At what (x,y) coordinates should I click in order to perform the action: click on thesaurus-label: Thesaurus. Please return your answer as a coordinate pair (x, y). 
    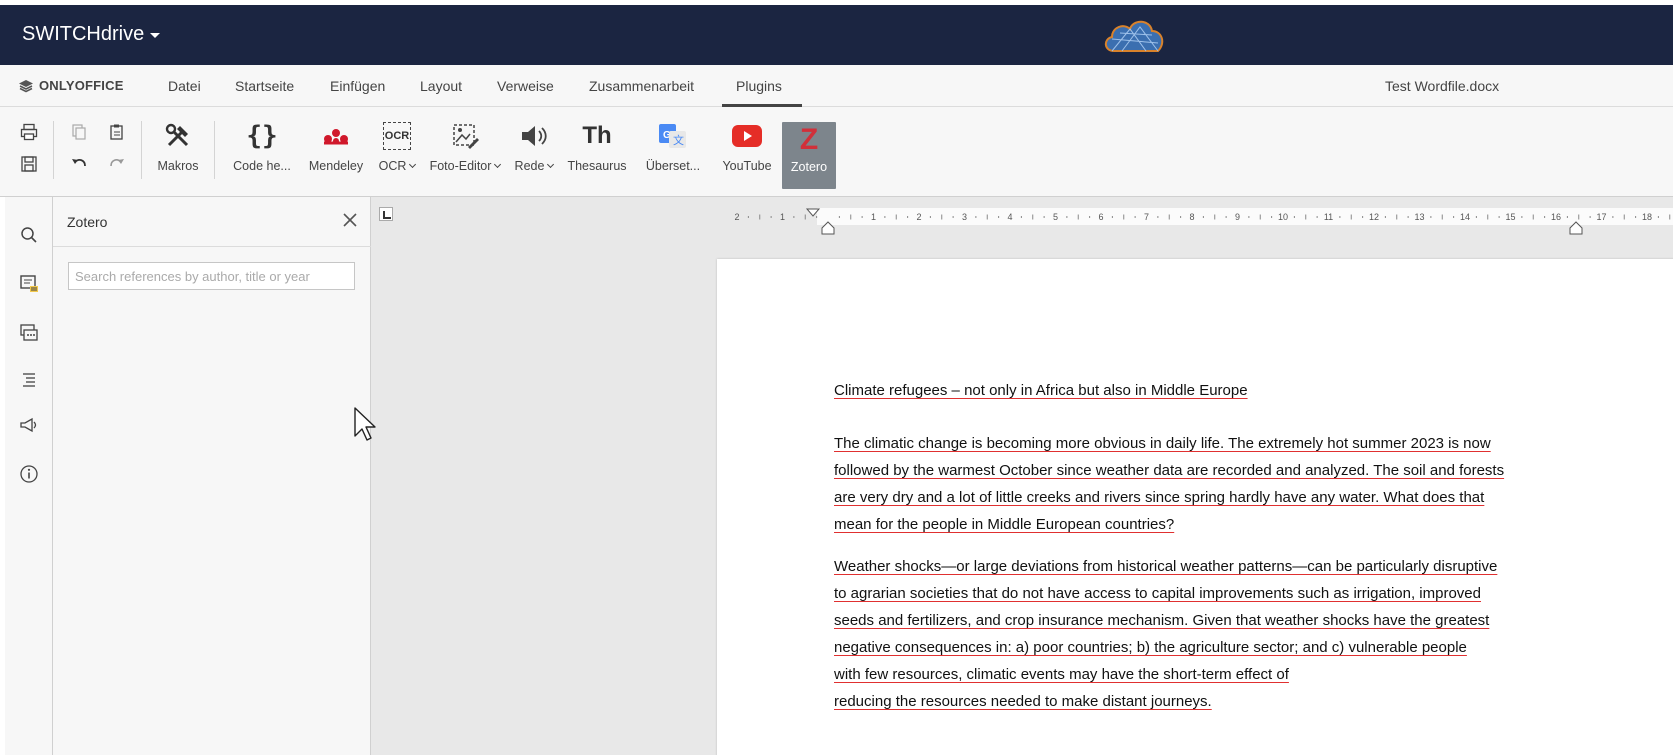
    Looking at the image, I should click on (597, 166).